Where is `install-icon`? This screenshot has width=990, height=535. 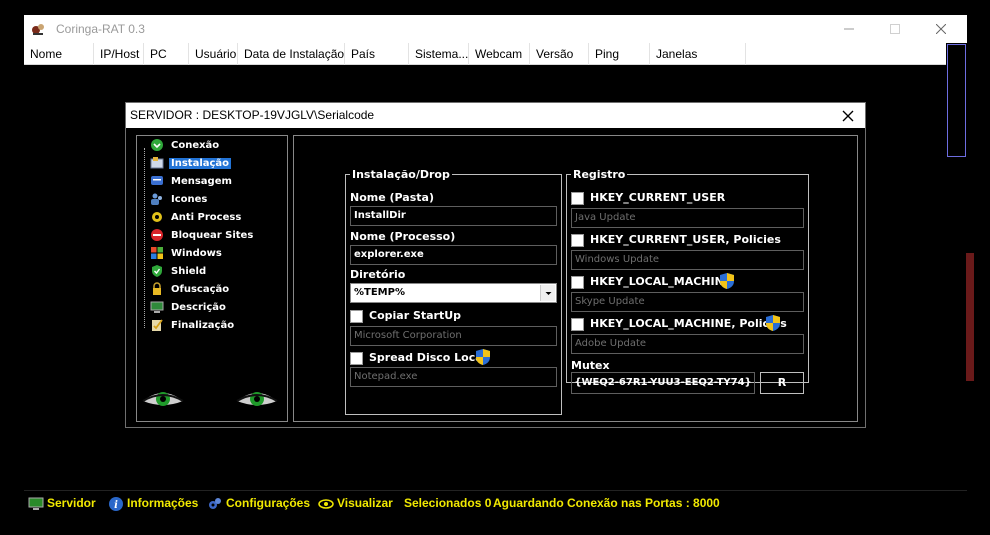 install-icon is located at coordinates (157, 163).